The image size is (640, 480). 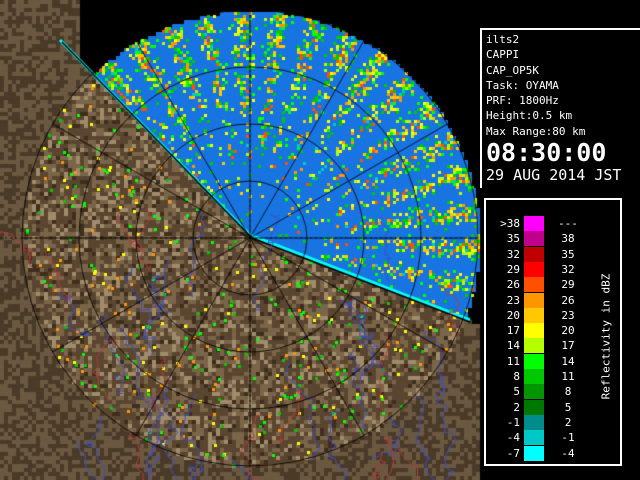 What do you see at coordinates (513, 300) in the screenshot?
I see `legend-lower-bound: 23` at bounding box center [513, 300].